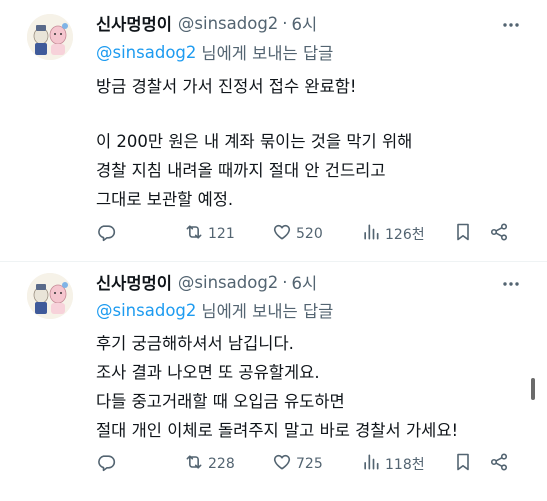  Describe the element at coordinates (221, 234) in the screenshot. I see `retweet-count: 121` at that location.